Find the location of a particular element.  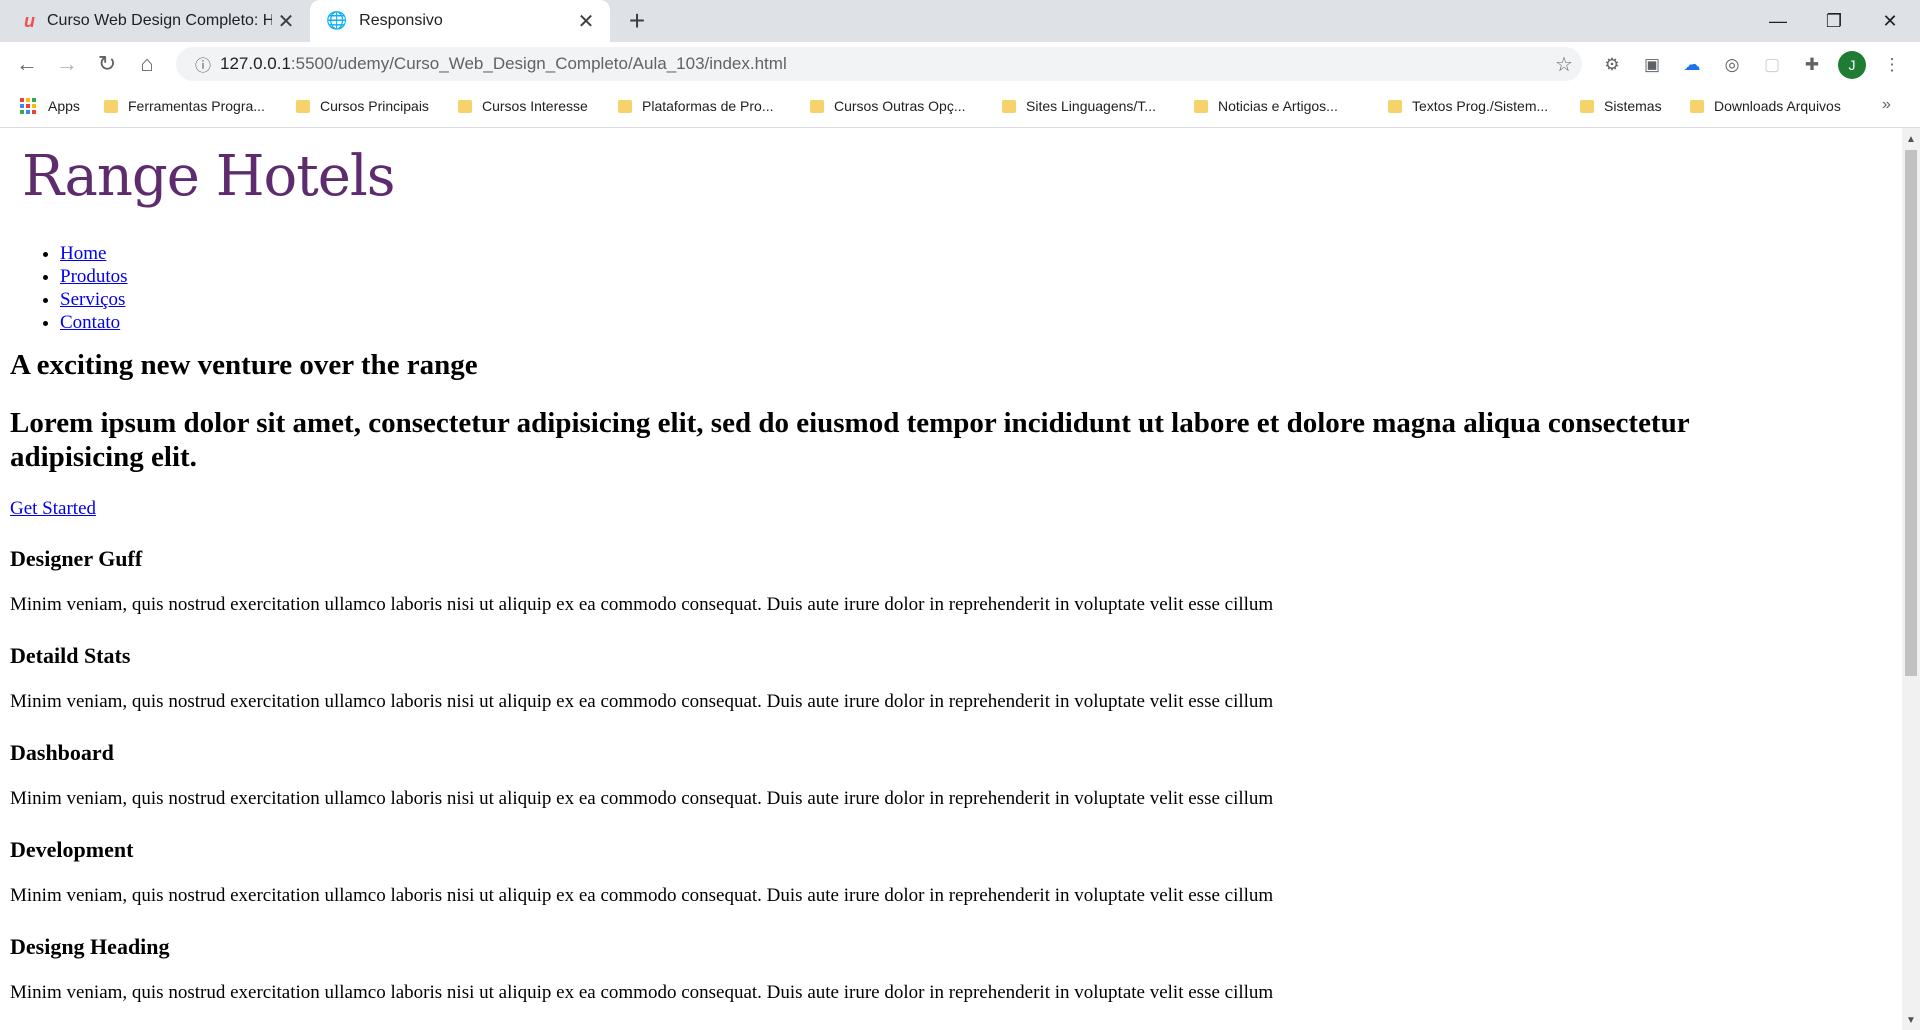

feature-title: Detaild Stats is located at coordinates (70, 655).